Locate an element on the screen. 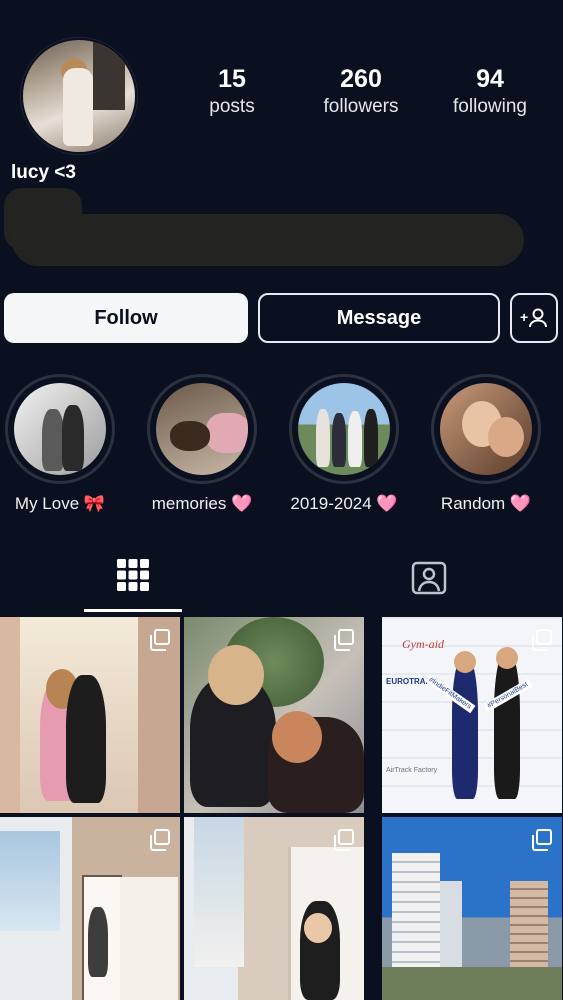  message-button: Message is located at coordinates (379, 318).